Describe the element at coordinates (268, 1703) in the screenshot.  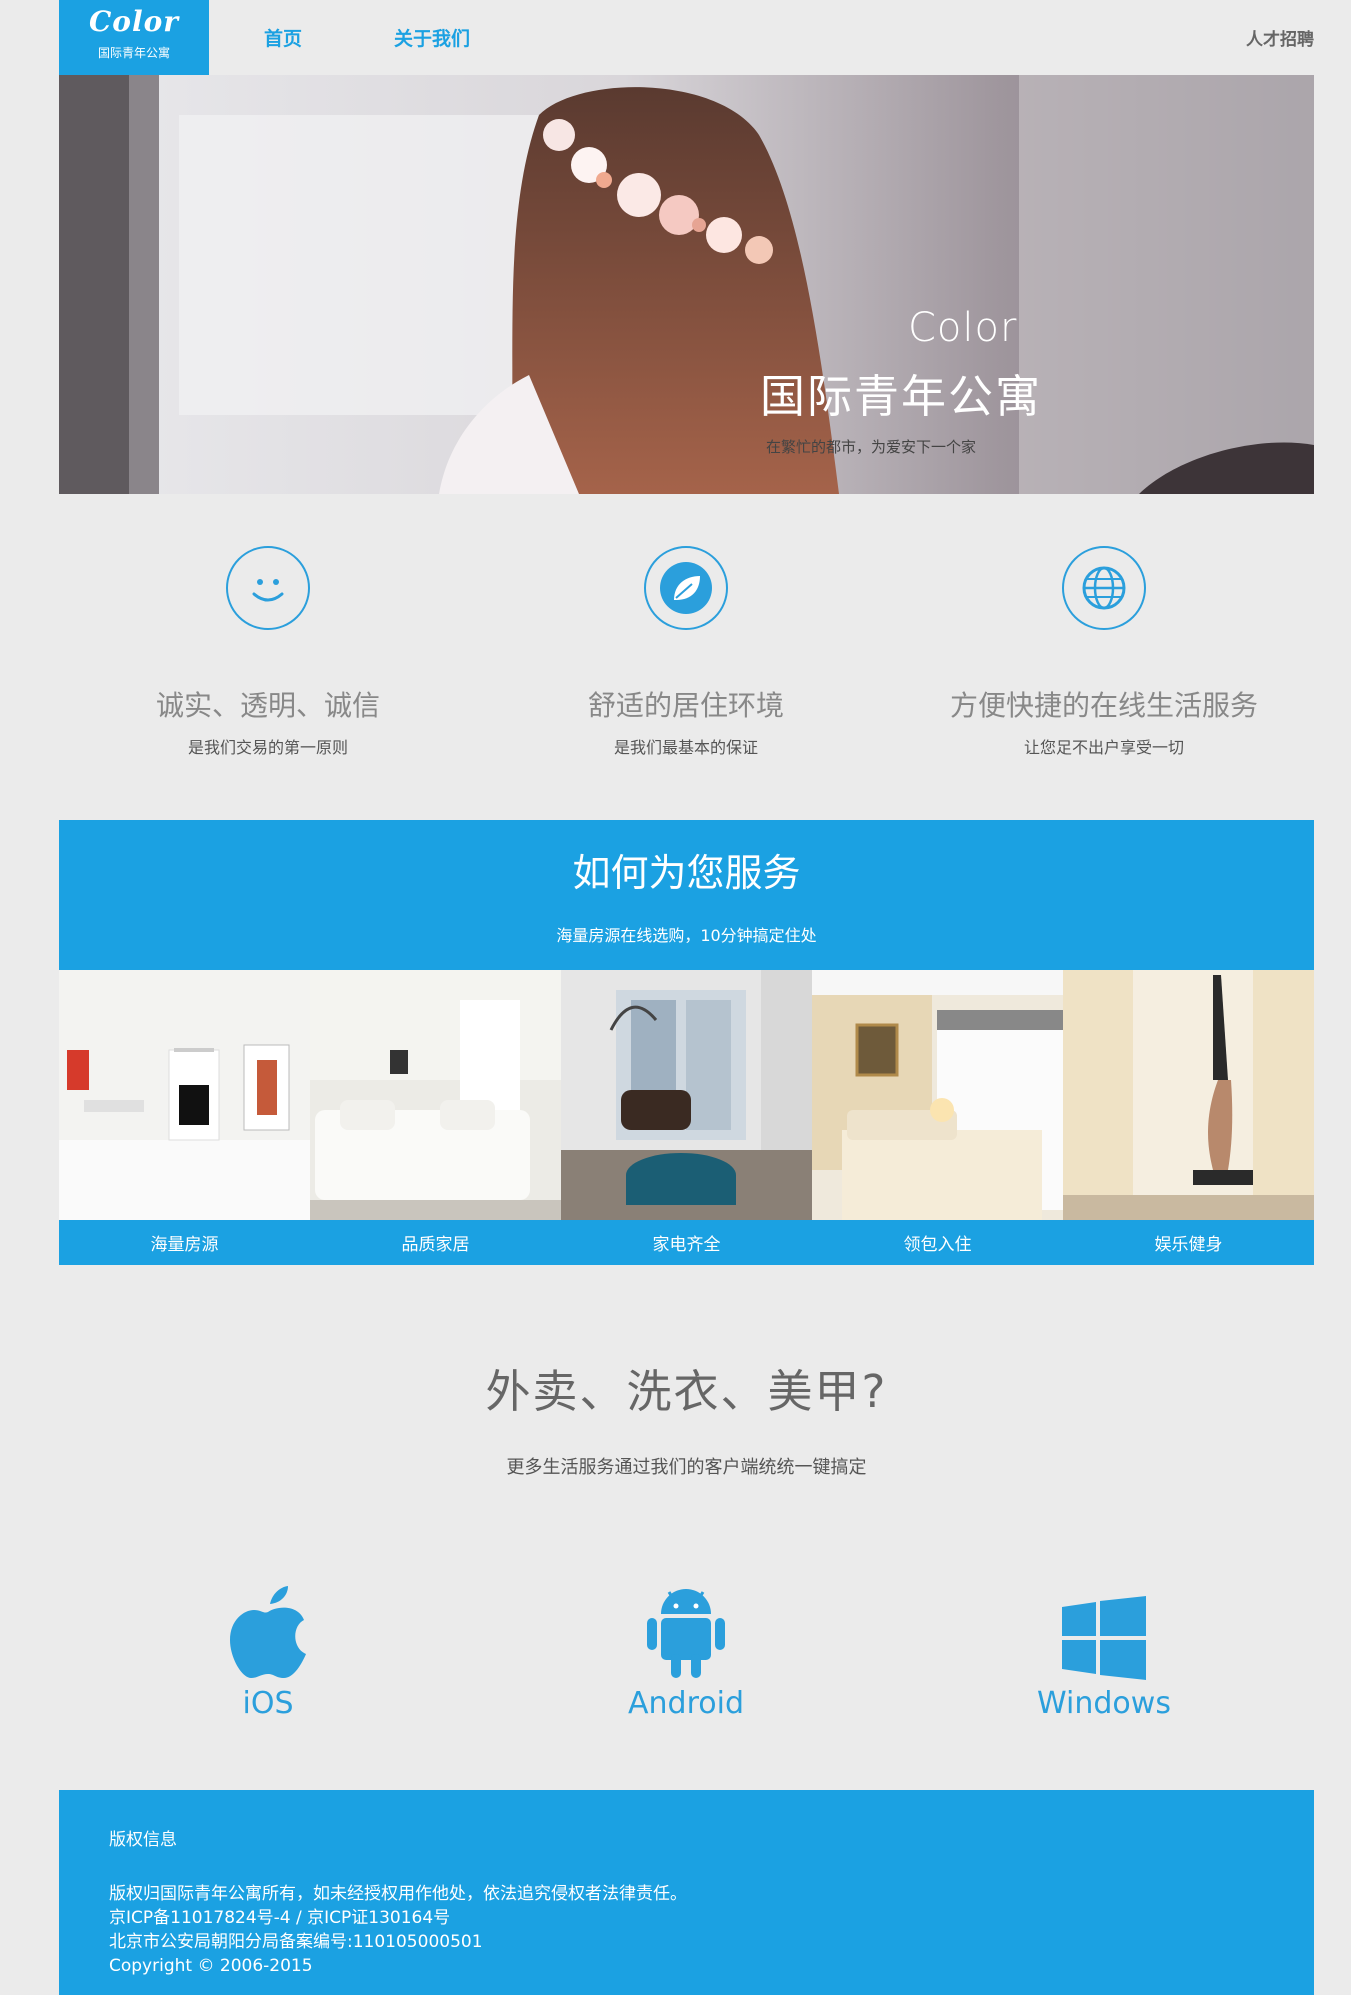
I see `platform-label: iOS` at that location.